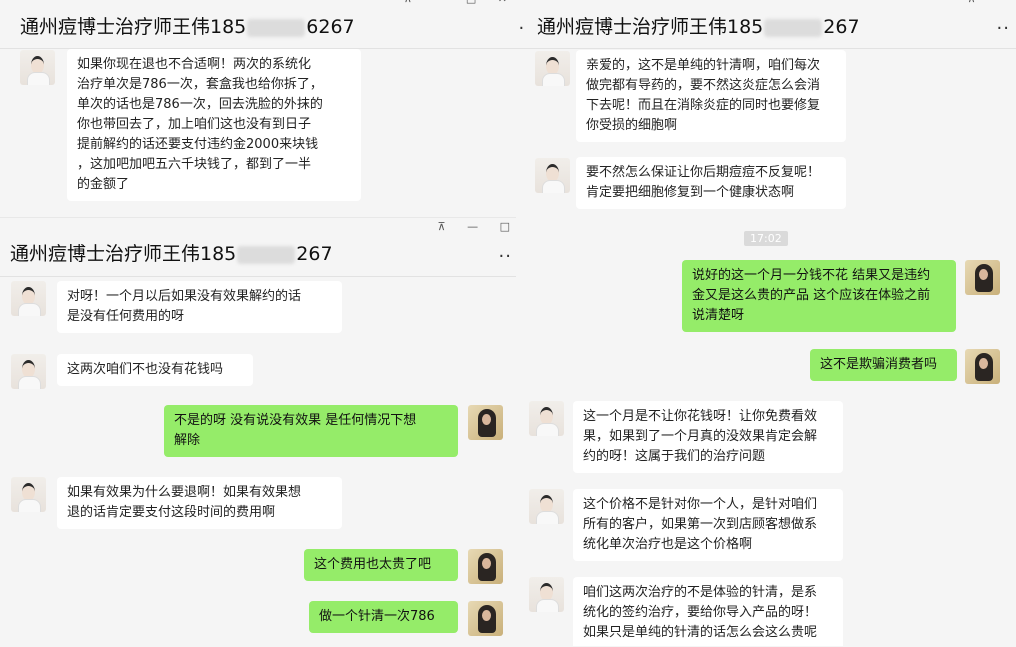 The image size is (1016, 647). Describe the element at coordinates (381, 565) in the screenshot. I see `message-bubble-outgoing: 这个费用也太贵了吧` at that location.